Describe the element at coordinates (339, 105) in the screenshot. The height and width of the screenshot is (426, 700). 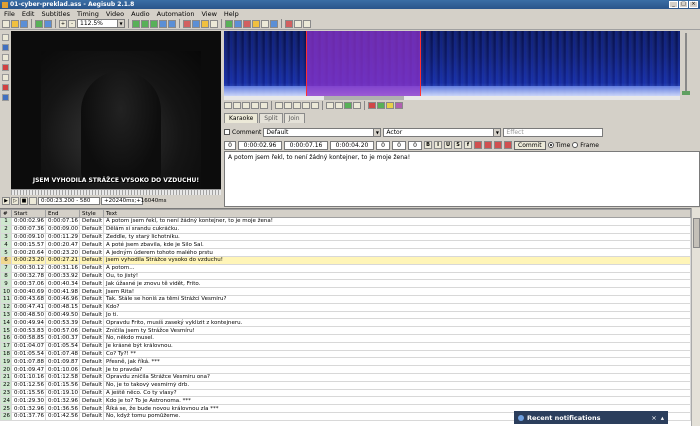
I see `lead-out-icon` at that location.